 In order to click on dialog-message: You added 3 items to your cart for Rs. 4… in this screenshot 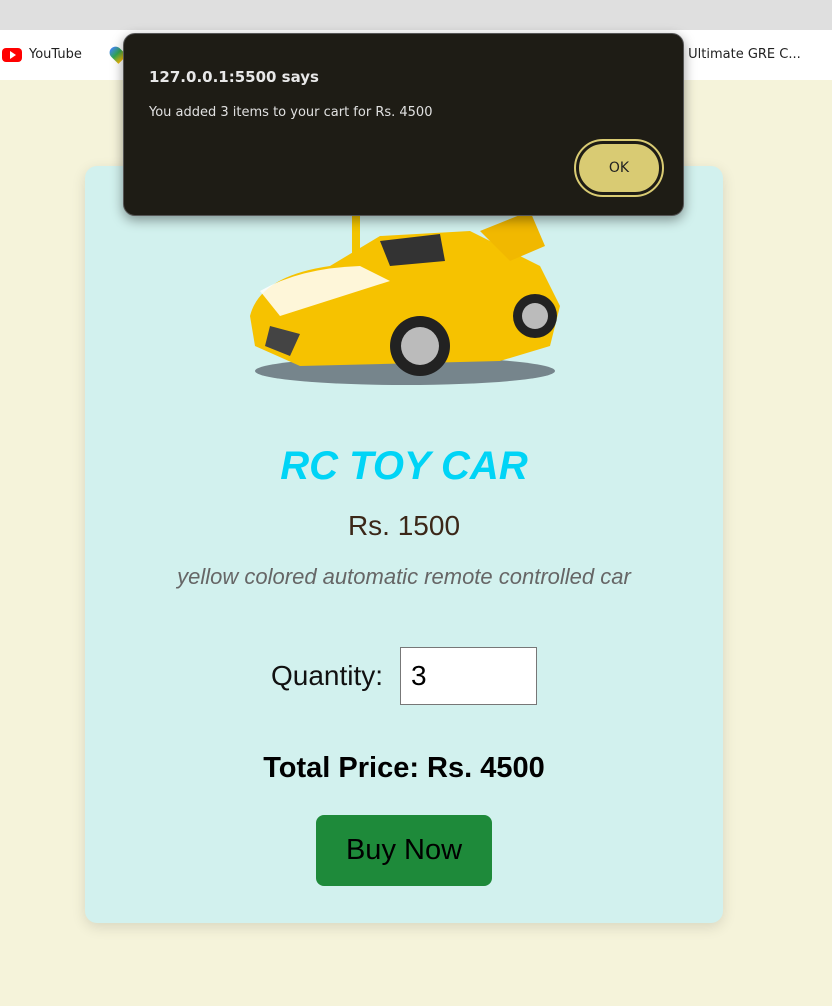, I will do `click(291, 112)`.